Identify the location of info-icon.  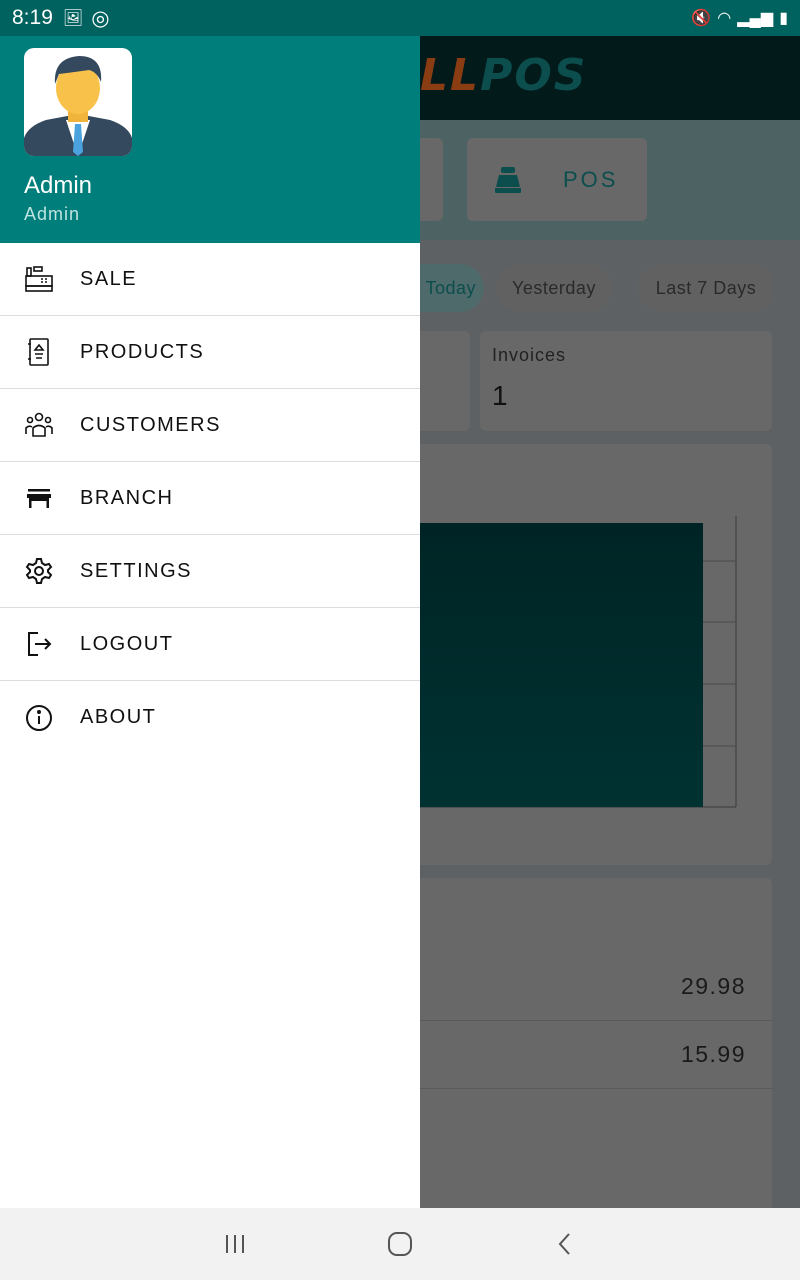
(39, 717).